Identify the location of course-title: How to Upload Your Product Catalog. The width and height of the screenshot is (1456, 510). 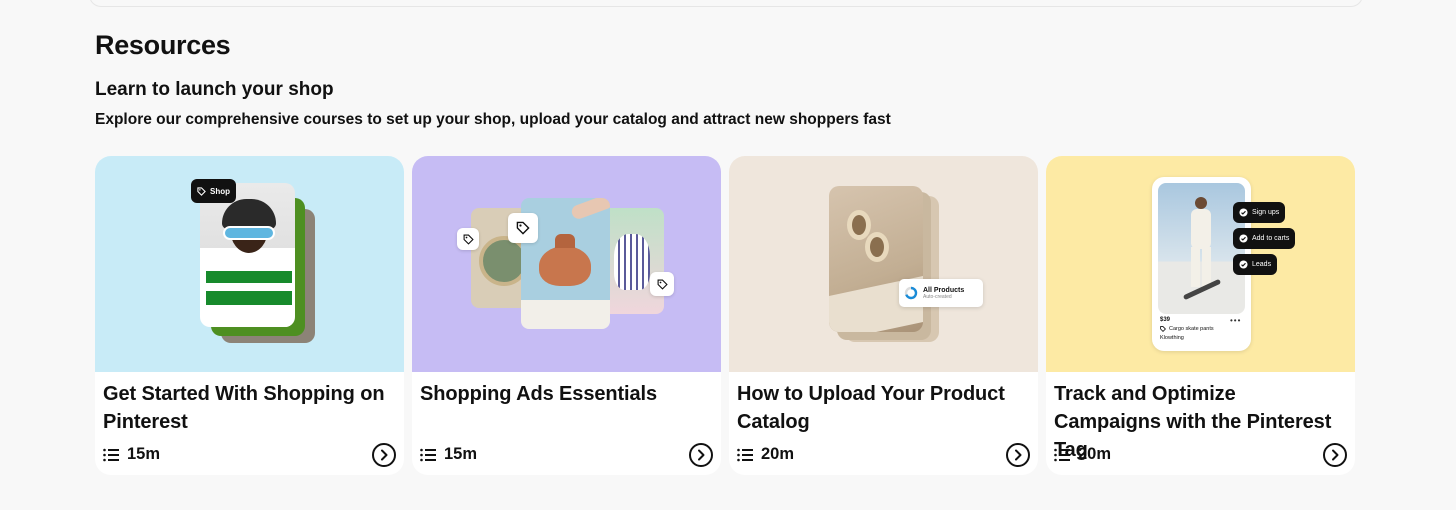
(871, 408).